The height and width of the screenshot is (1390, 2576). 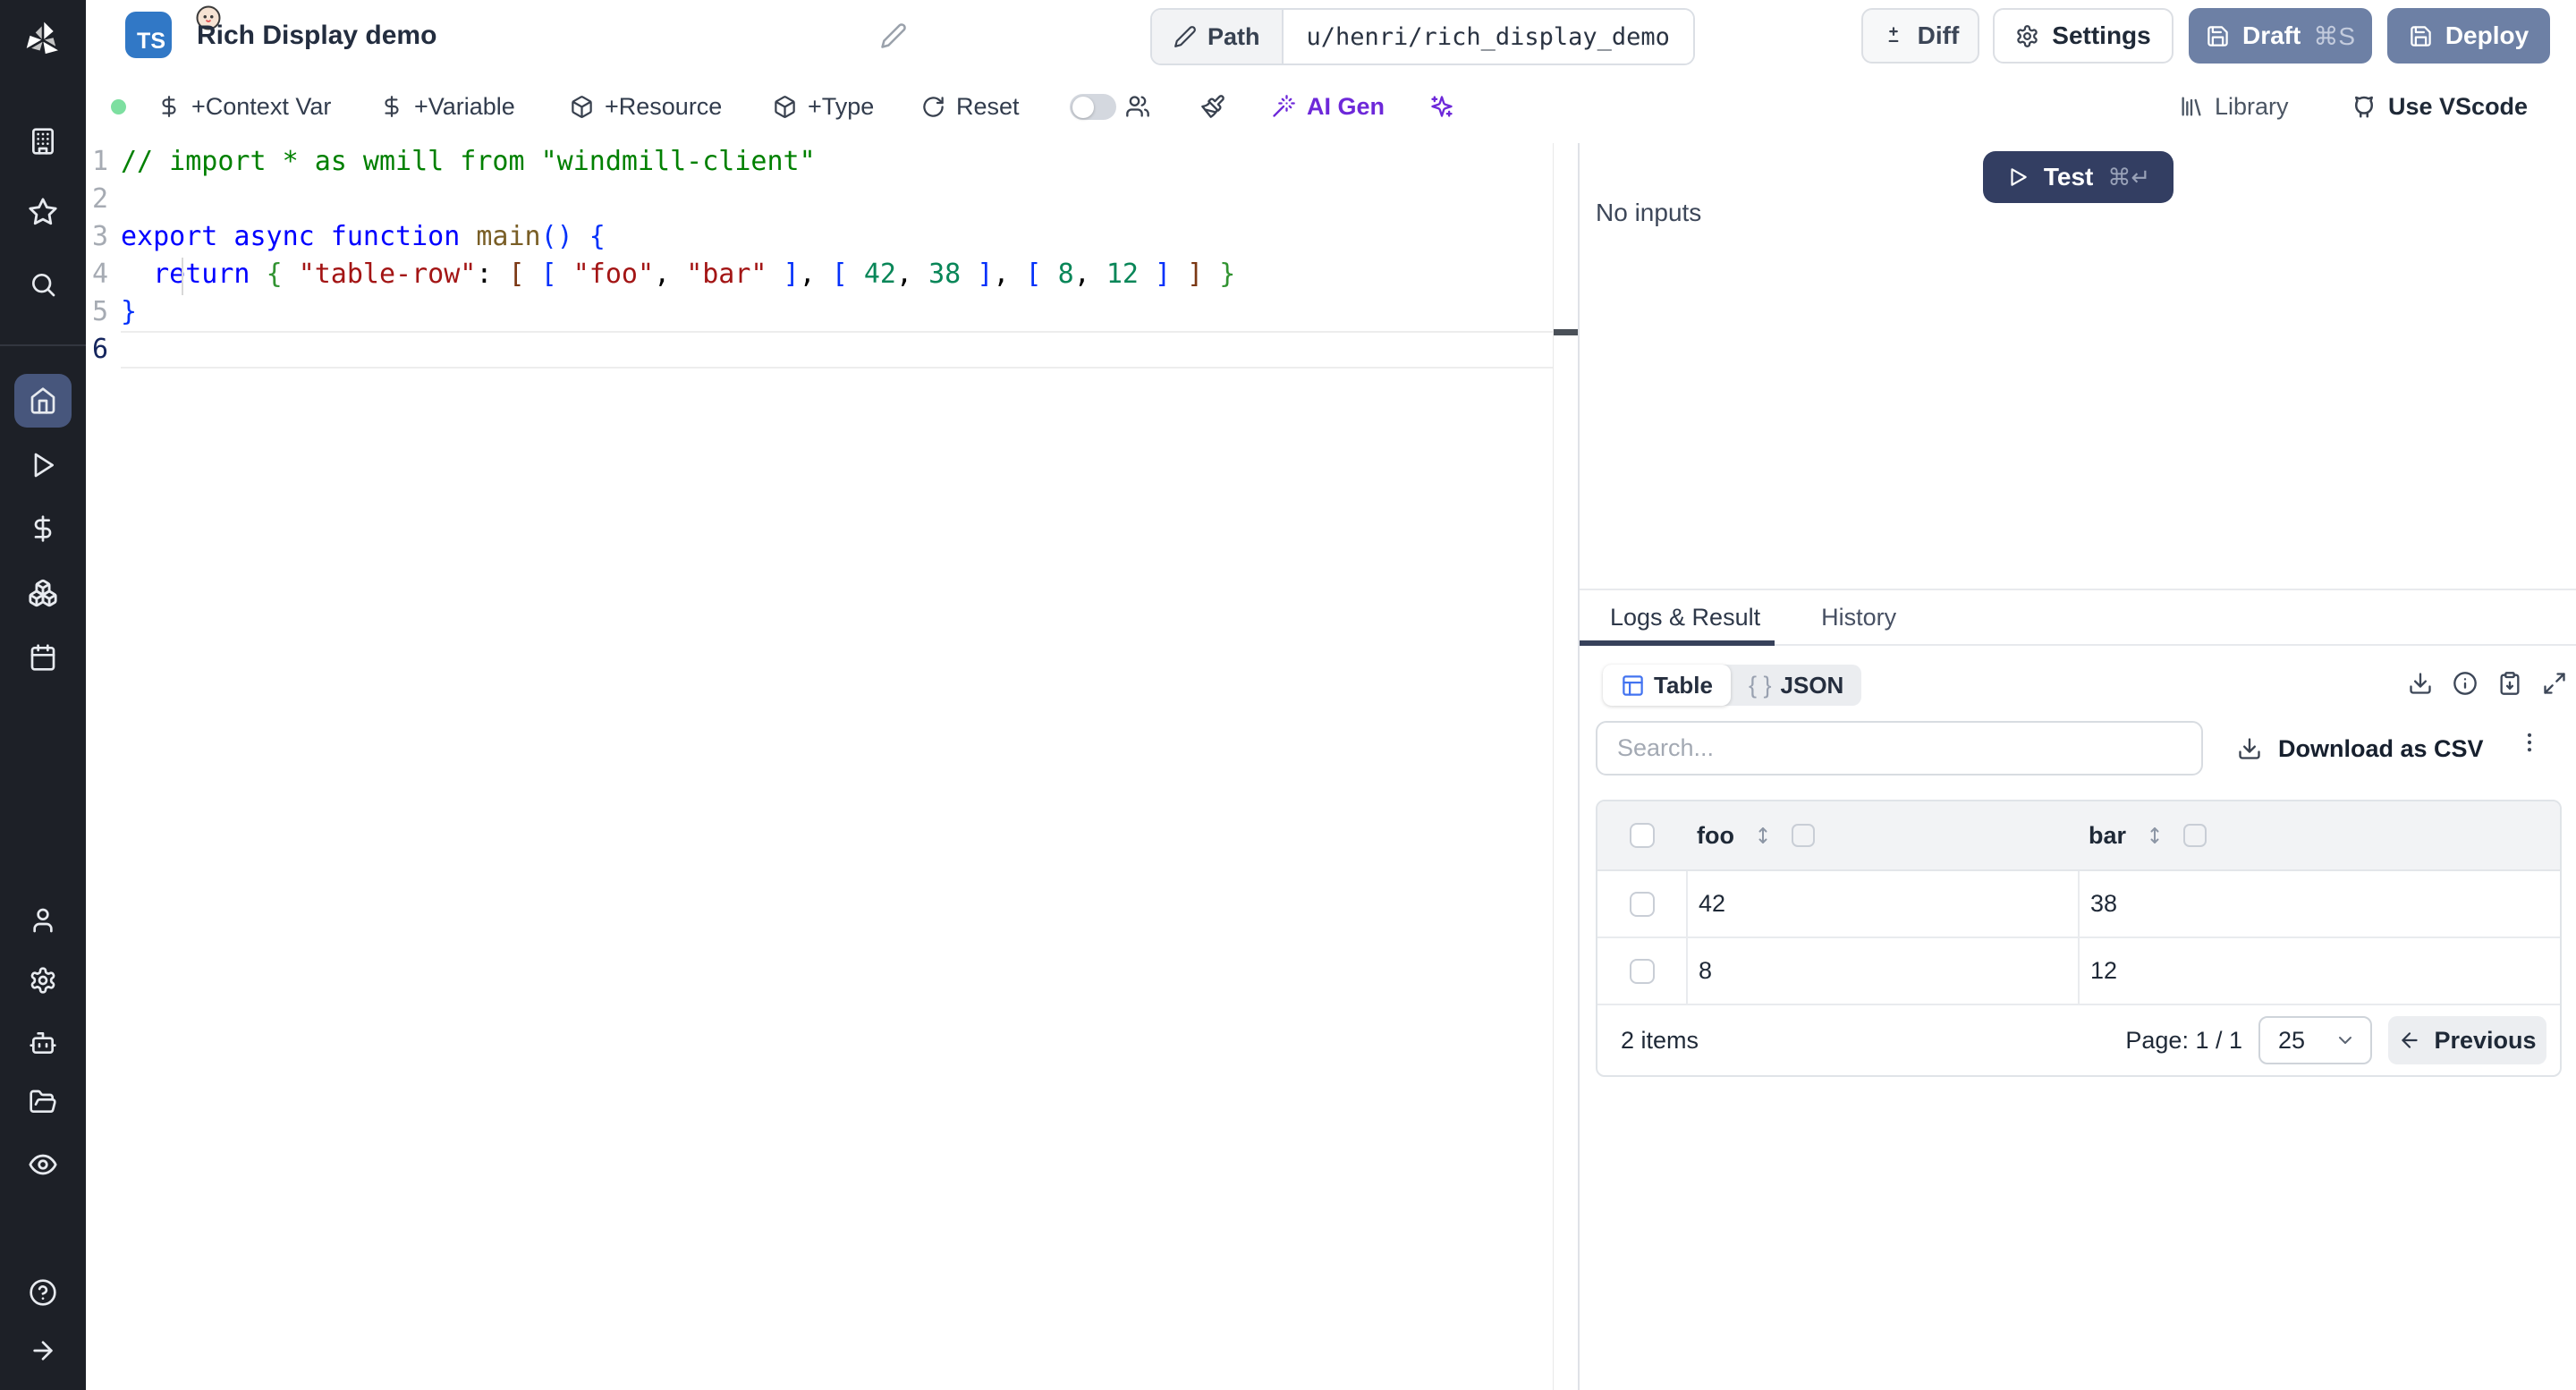 I want to click on sidebar-item-workspace, so click(x=43, y=141).